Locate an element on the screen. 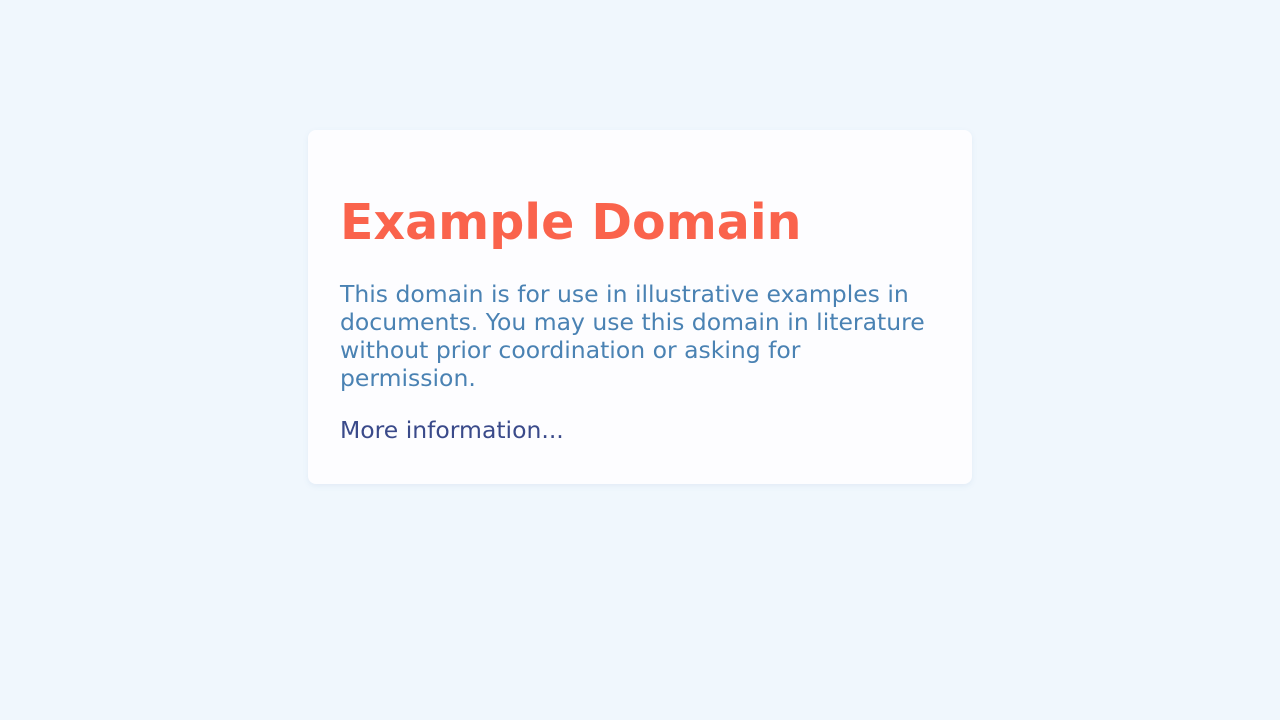  page-title: Example Domain is located at coordinates (571, 222).